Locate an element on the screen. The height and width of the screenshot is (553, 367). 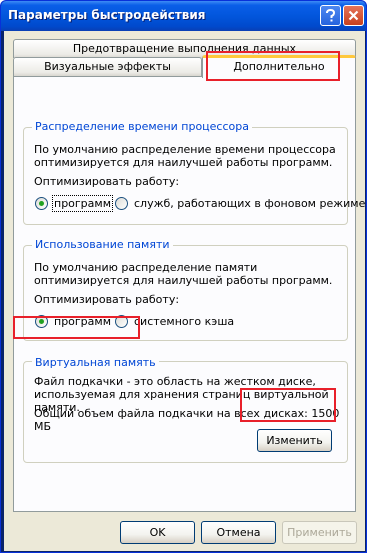
highlight-change-button is located at coordinates (288, 405).